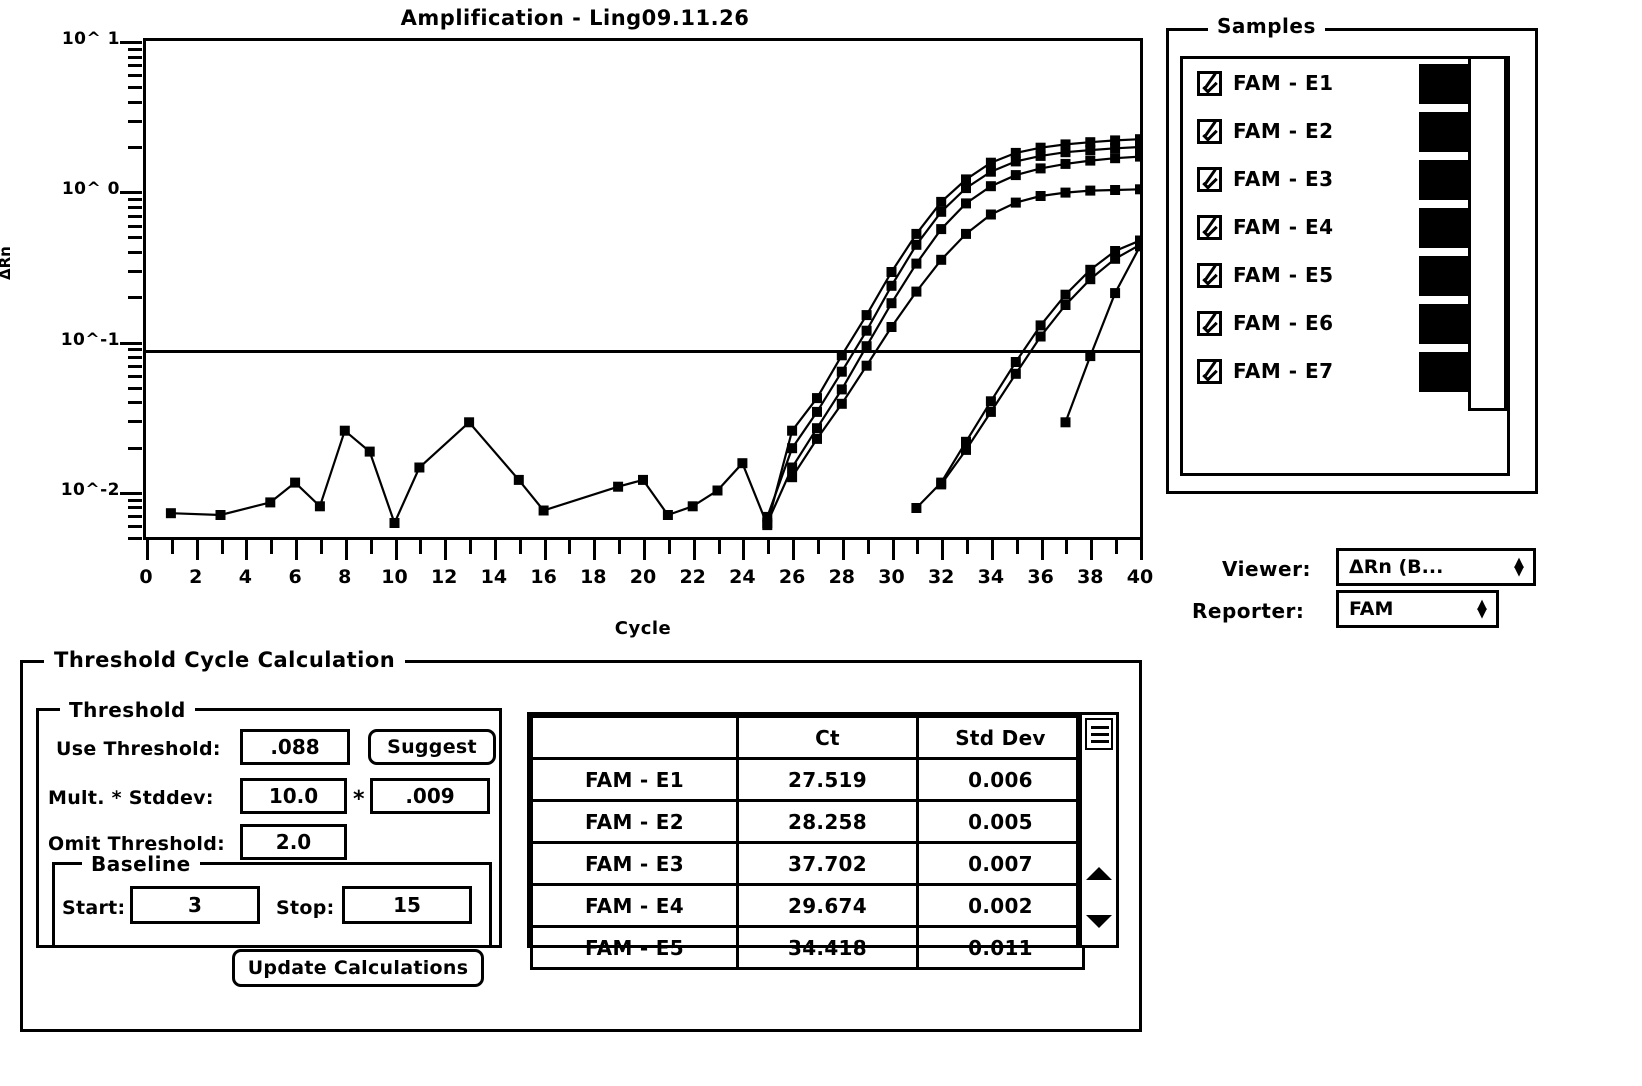 This screenshot has width=1642, height=1086. I want to click on table-row: FAM - E3 37.702 0.007, so click(807, 863).